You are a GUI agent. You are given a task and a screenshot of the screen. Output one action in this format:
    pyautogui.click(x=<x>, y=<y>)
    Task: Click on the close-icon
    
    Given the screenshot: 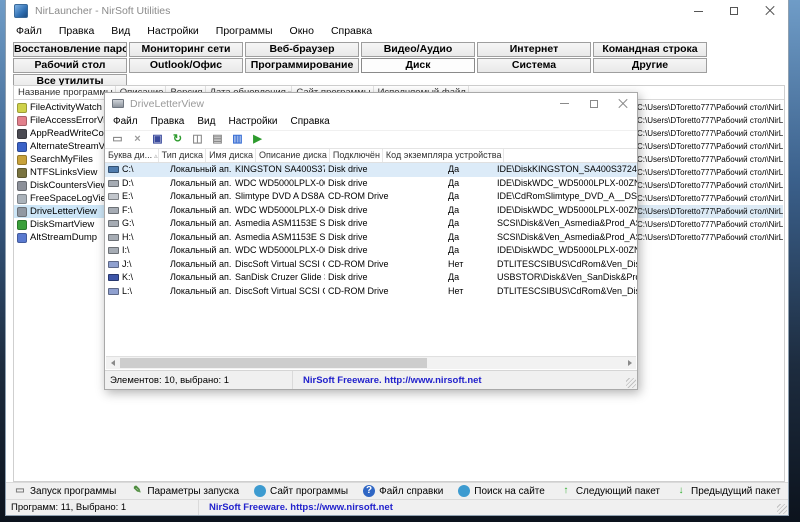 What is the action you would take?
    pyautogui.click(x=770, y=11)
    